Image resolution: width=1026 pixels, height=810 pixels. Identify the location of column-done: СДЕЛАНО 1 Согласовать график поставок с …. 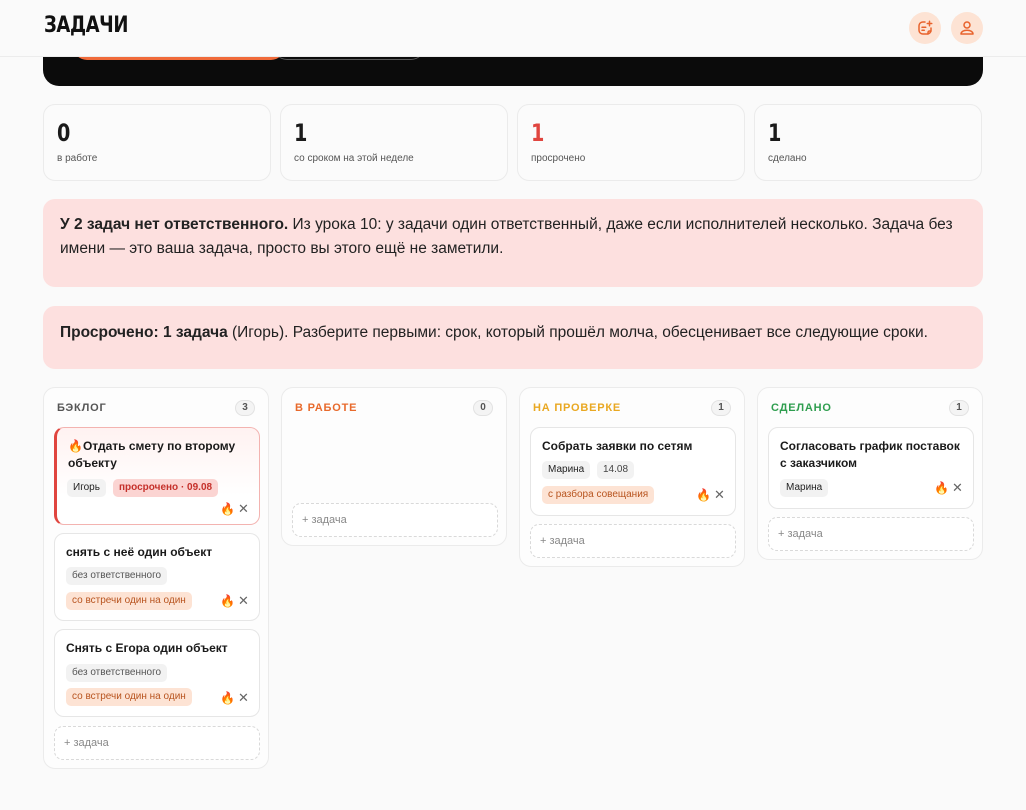
(870, 473).